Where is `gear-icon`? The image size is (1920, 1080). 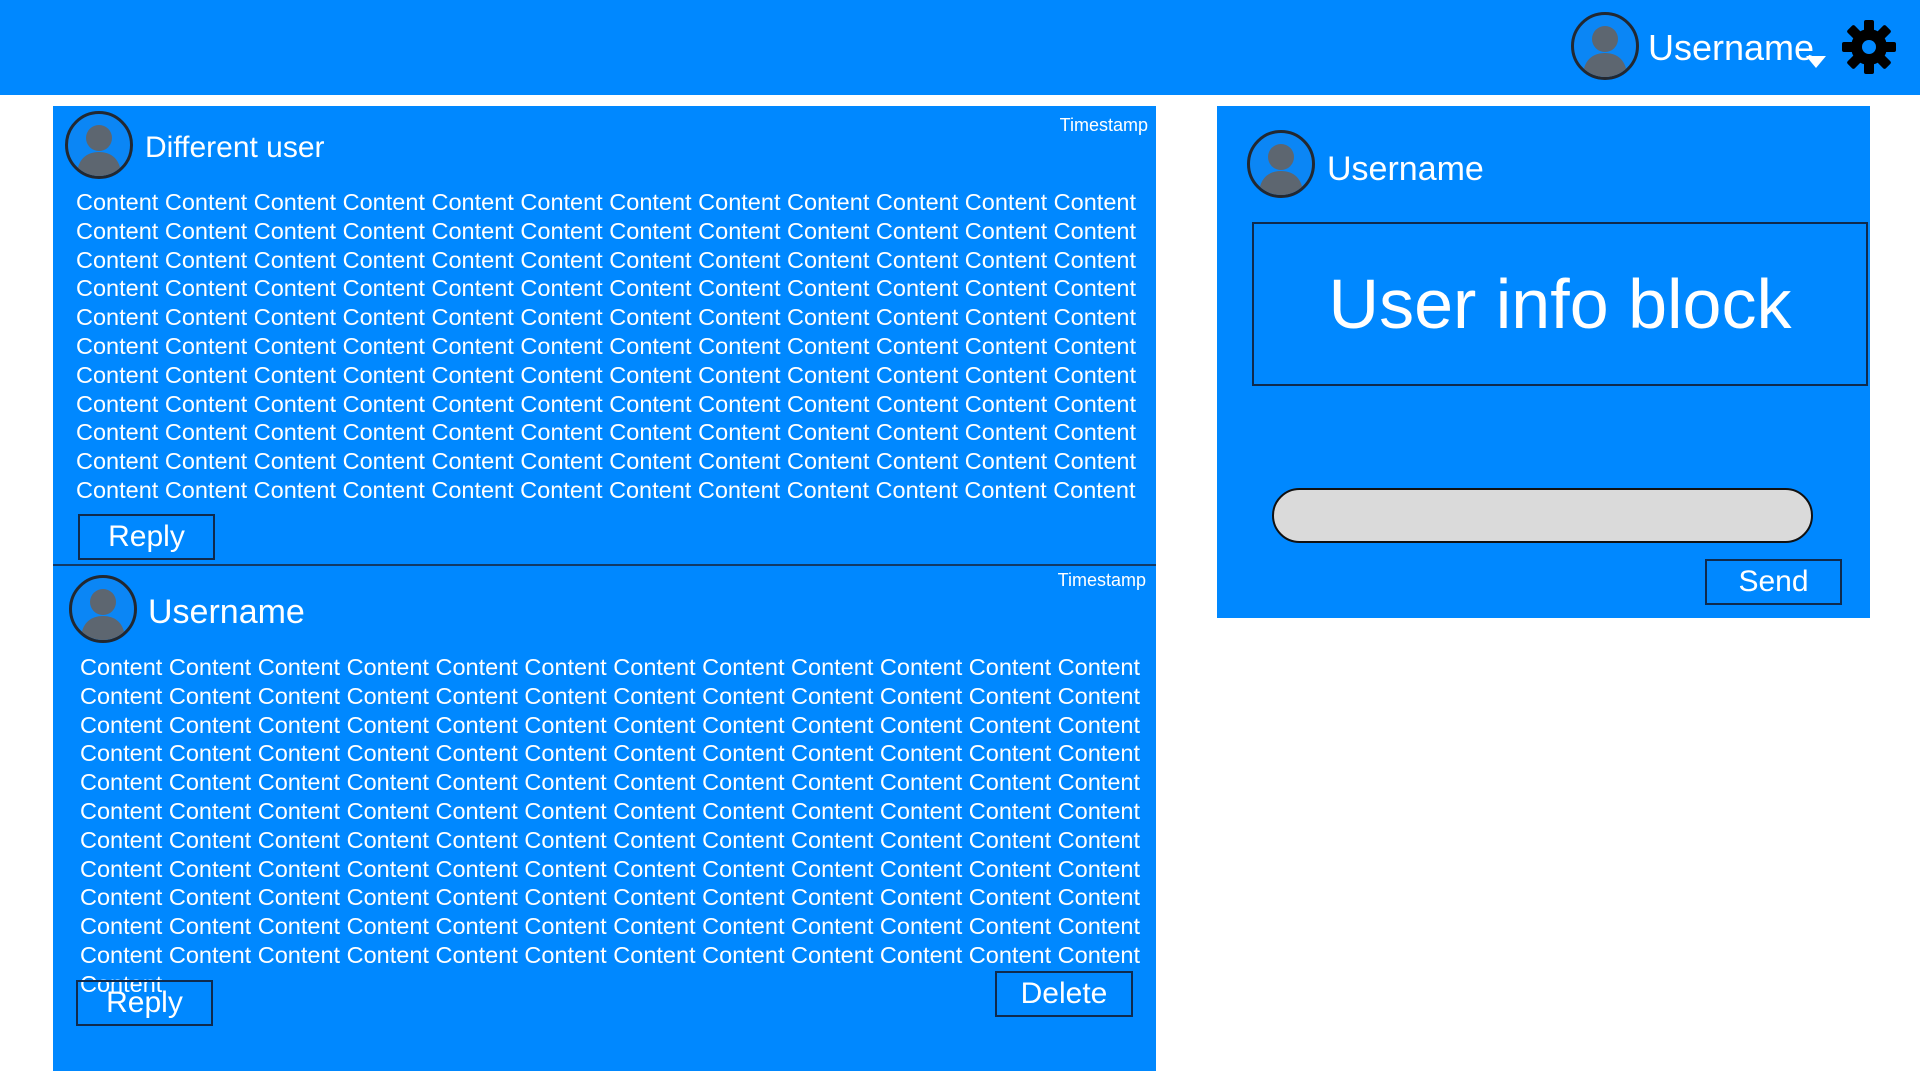 gear-icon is located at coordinates (1869, 49).